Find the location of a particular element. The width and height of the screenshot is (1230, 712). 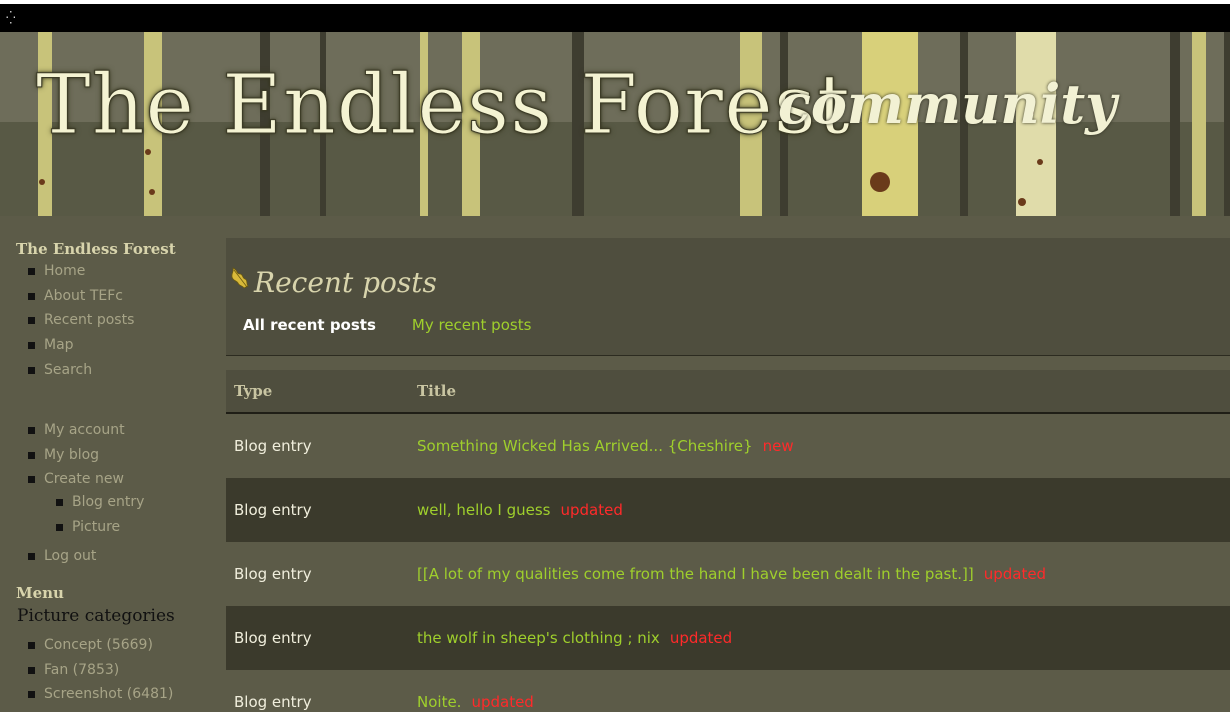

post-title-link: the wolf in sheep's clothing ; nix is located at coordinates (538, 638).